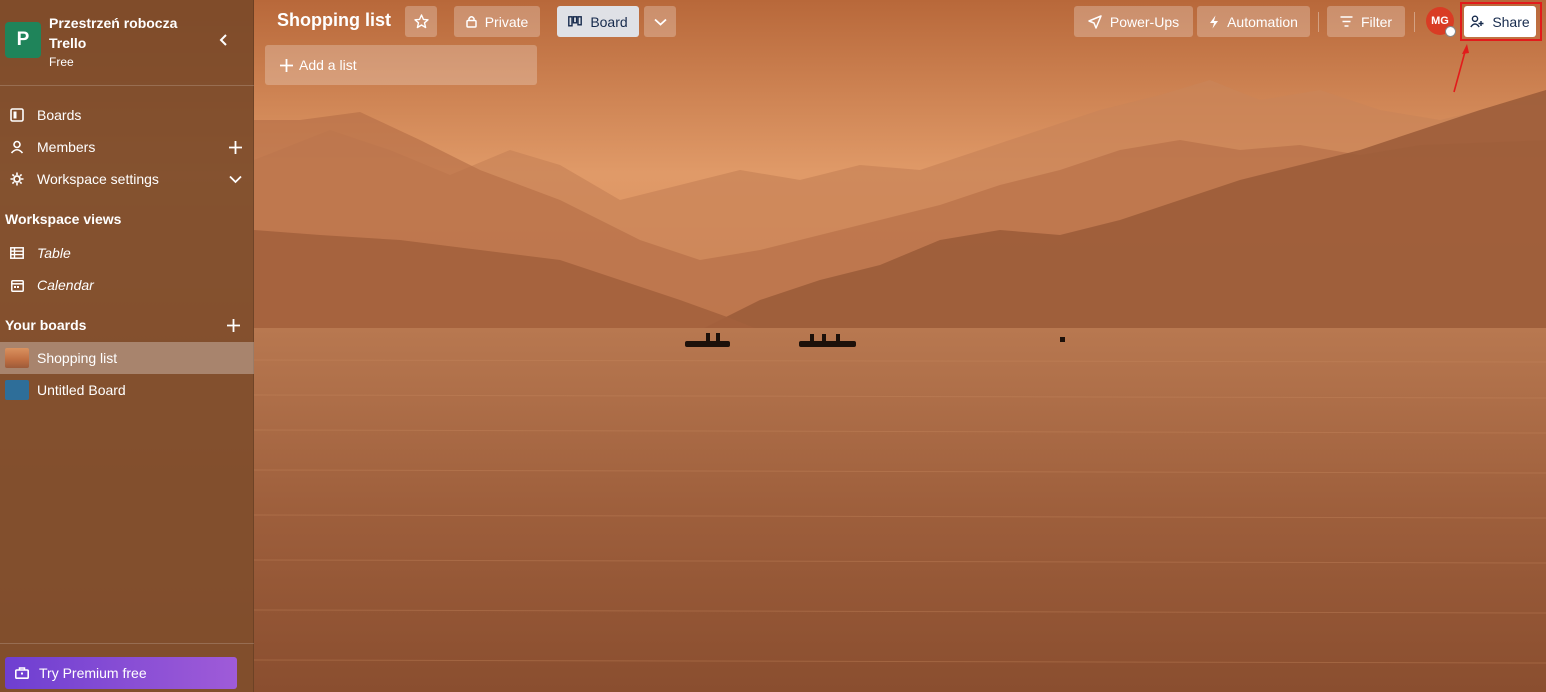 The width and height of the screenshot is (1546, 692). I want to click on gear-icon, so click(17, 179).